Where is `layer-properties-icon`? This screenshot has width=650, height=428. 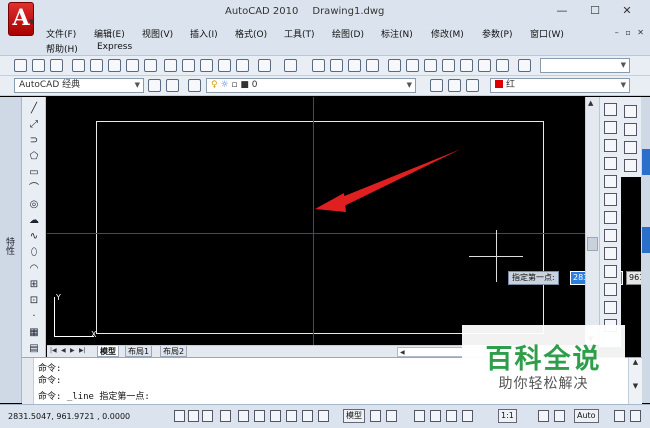
layer-properties-icon is located at coordinates (194, 85).